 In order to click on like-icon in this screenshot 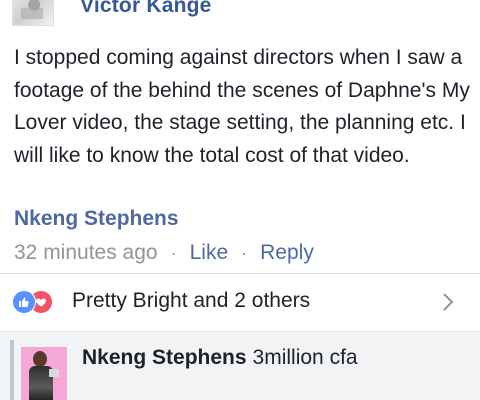, I will do `click(24, 302)`.